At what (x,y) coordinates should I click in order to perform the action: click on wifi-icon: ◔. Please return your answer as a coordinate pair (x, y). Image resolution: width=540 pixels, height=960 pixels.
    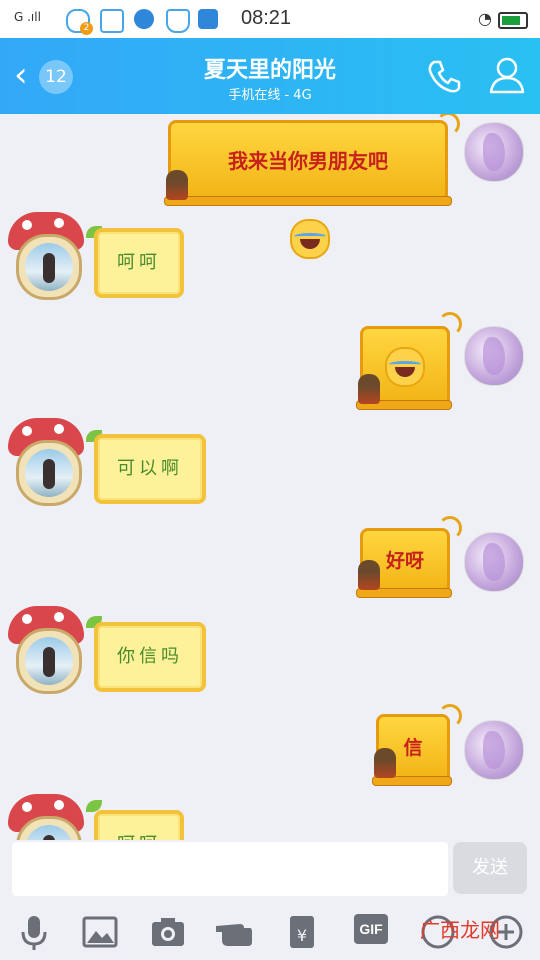
    Looking at the image, I should click on (485, 18).